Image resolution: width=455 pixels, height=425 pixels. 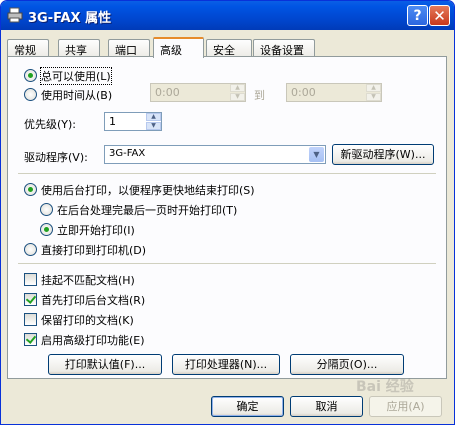 I want to click on priority-value: 1, so click(x=112, y=121).